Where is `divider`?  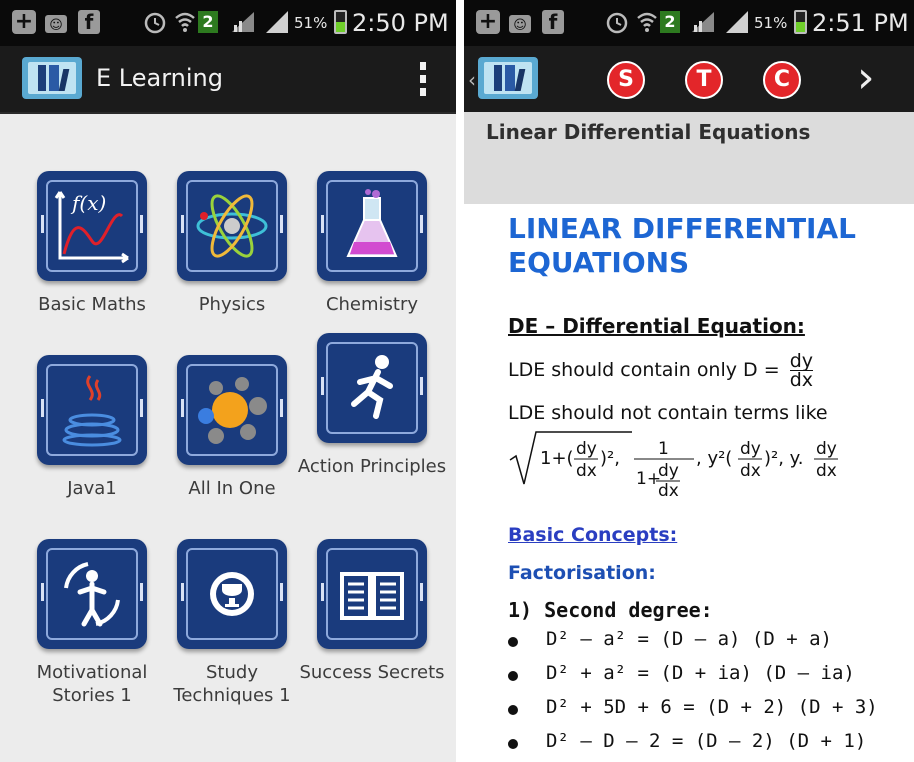
divider is located at coordinates (460, 381).